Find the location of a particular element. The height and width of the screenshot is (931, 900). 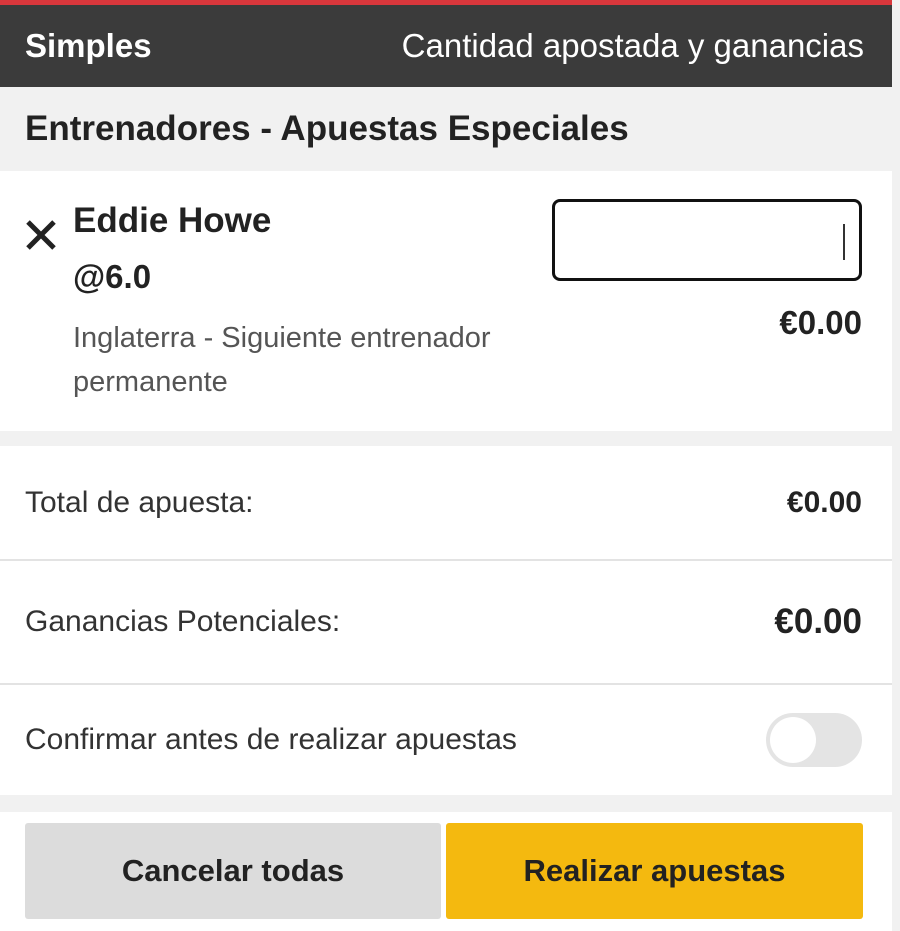

close-icon is located at coordinates (41, 235).